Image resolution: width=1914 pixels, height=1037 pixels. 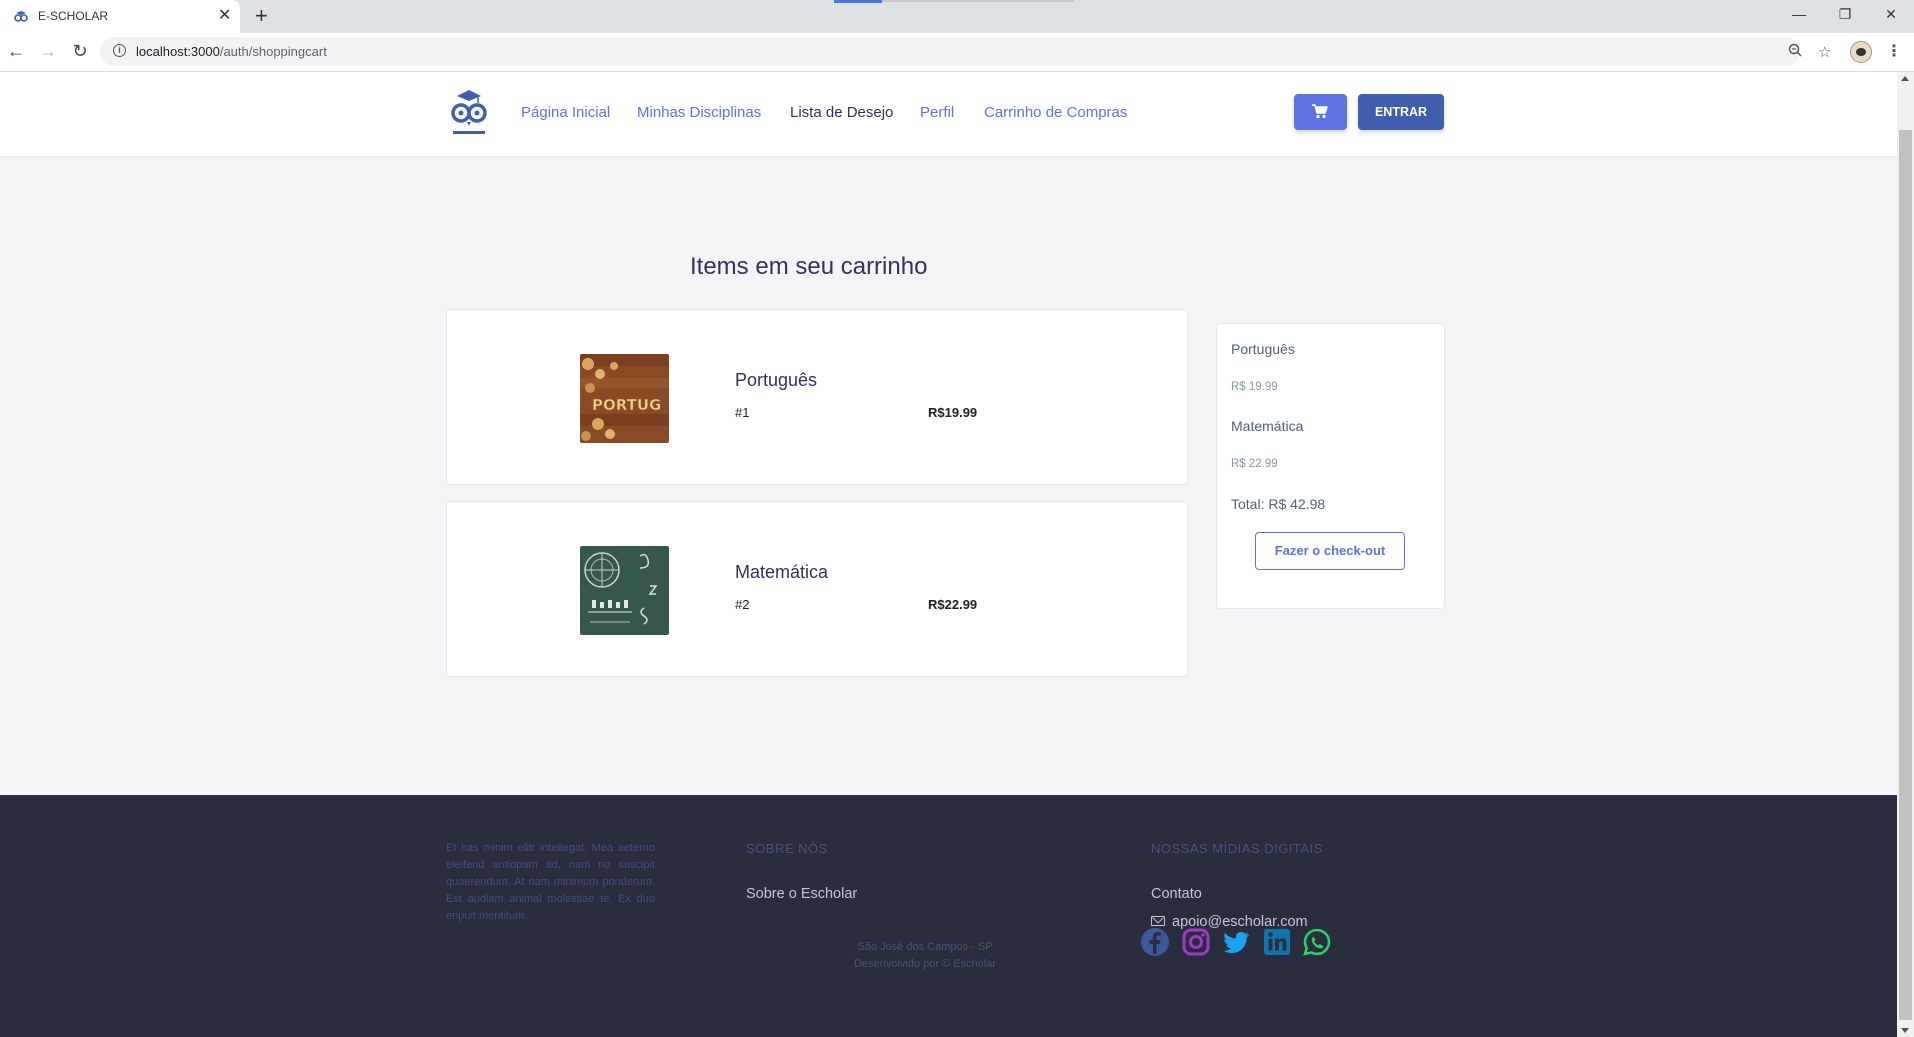 What do you see at coordinates (1891, 14) in the screenshot?
I see `window-close-button: ✕` at bounding box center [1891, 14].